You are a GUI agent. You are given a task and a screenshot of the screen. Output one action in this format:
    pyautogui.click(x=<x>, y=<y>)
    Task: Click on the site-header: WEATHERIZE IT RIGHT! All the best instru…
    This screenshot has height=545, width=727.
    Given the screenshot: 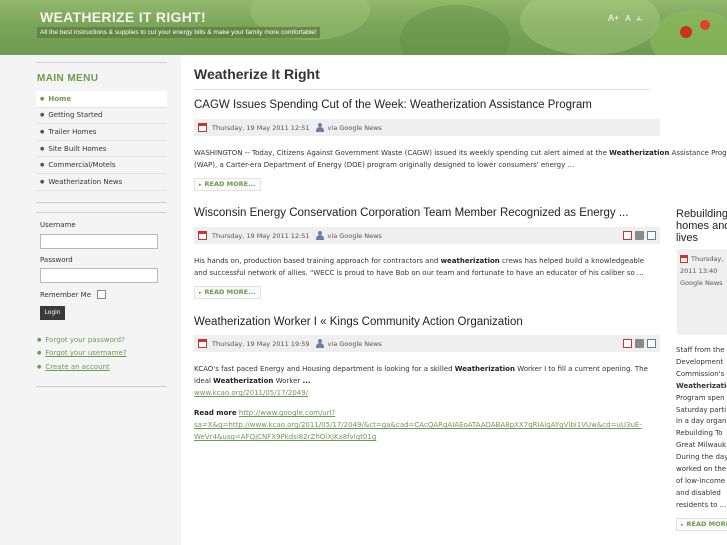 What is the action you would take?
    pyautogui.click(x=363, y=27)
    